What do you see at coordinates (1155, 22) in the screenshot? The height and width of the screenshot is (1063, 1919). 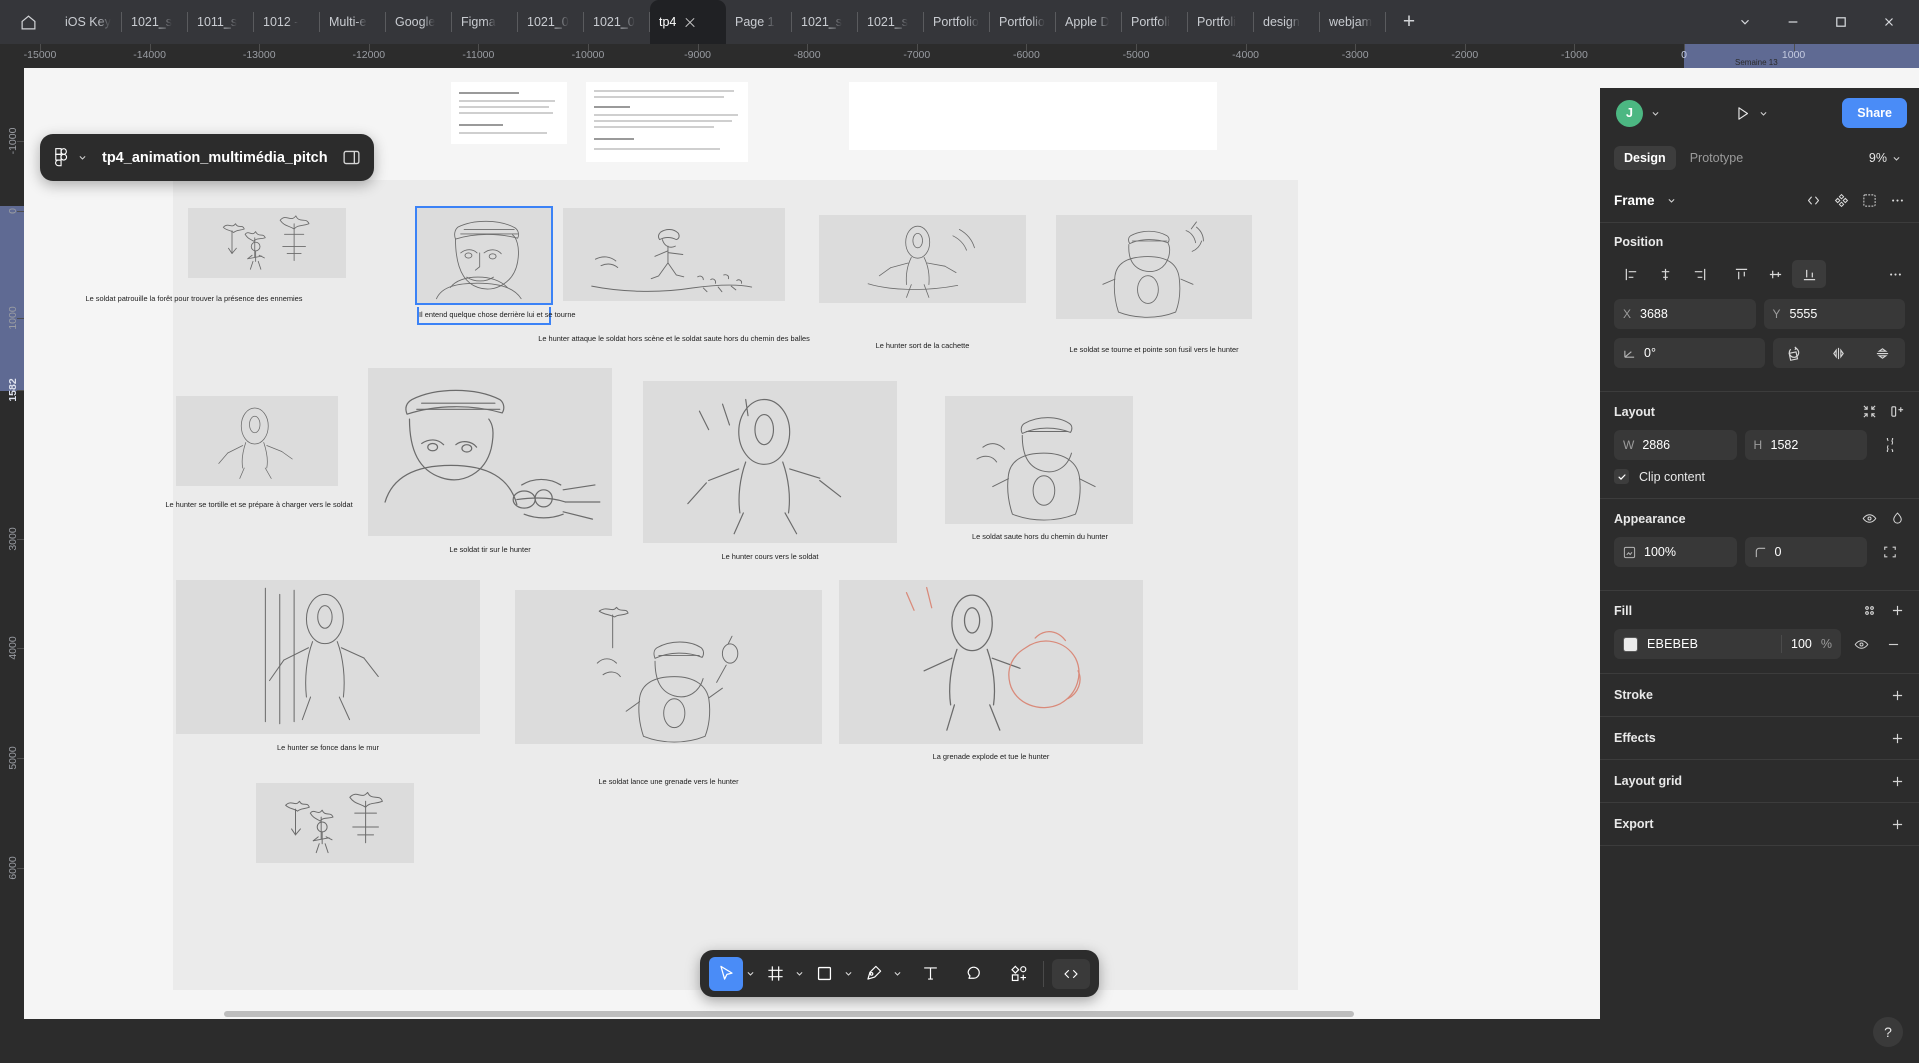 I see `browser-tab: Portfoli` at bounding box center [1155, 22].